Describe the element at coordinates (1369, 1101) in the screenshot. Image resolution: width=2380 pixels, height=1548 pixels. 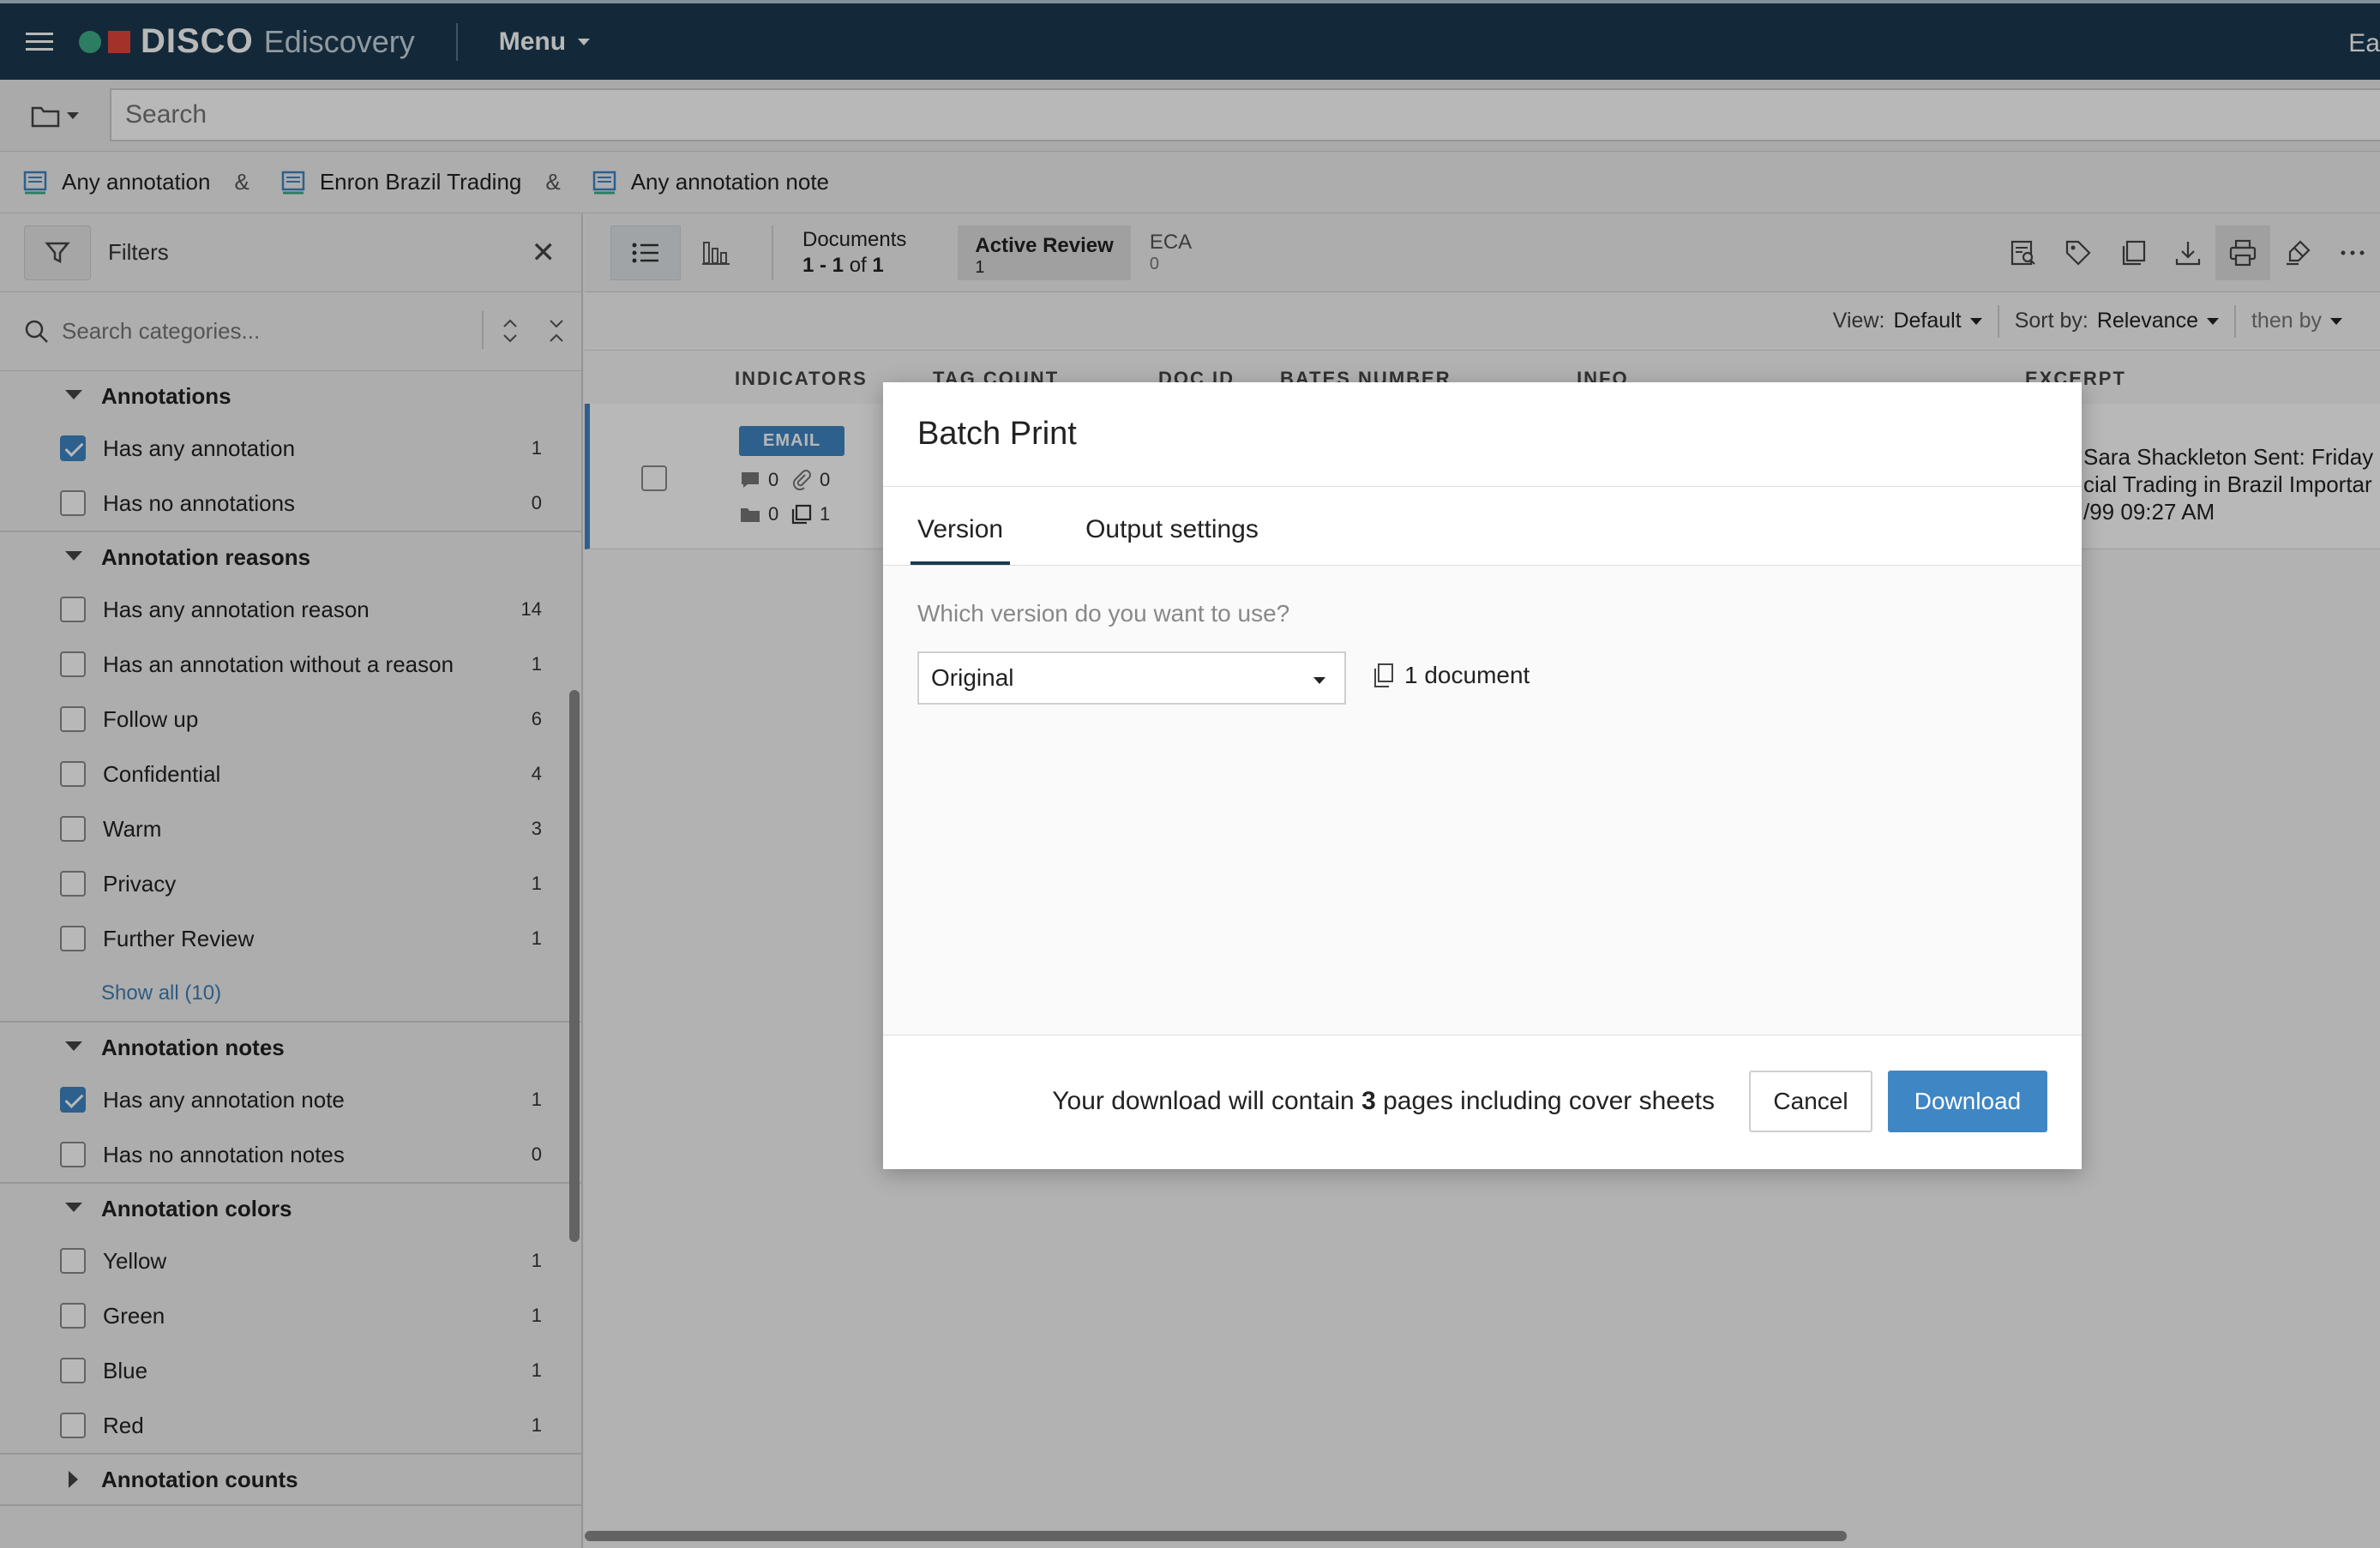
I see `summary-pages: 3` at that location.